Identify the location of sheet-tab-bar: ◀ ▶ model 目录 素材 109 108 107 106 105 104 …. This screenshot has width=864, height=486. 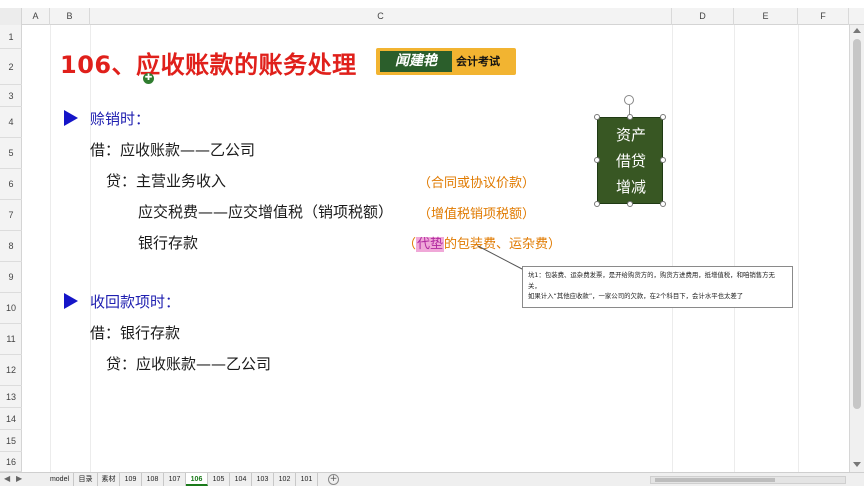
(432, 479).